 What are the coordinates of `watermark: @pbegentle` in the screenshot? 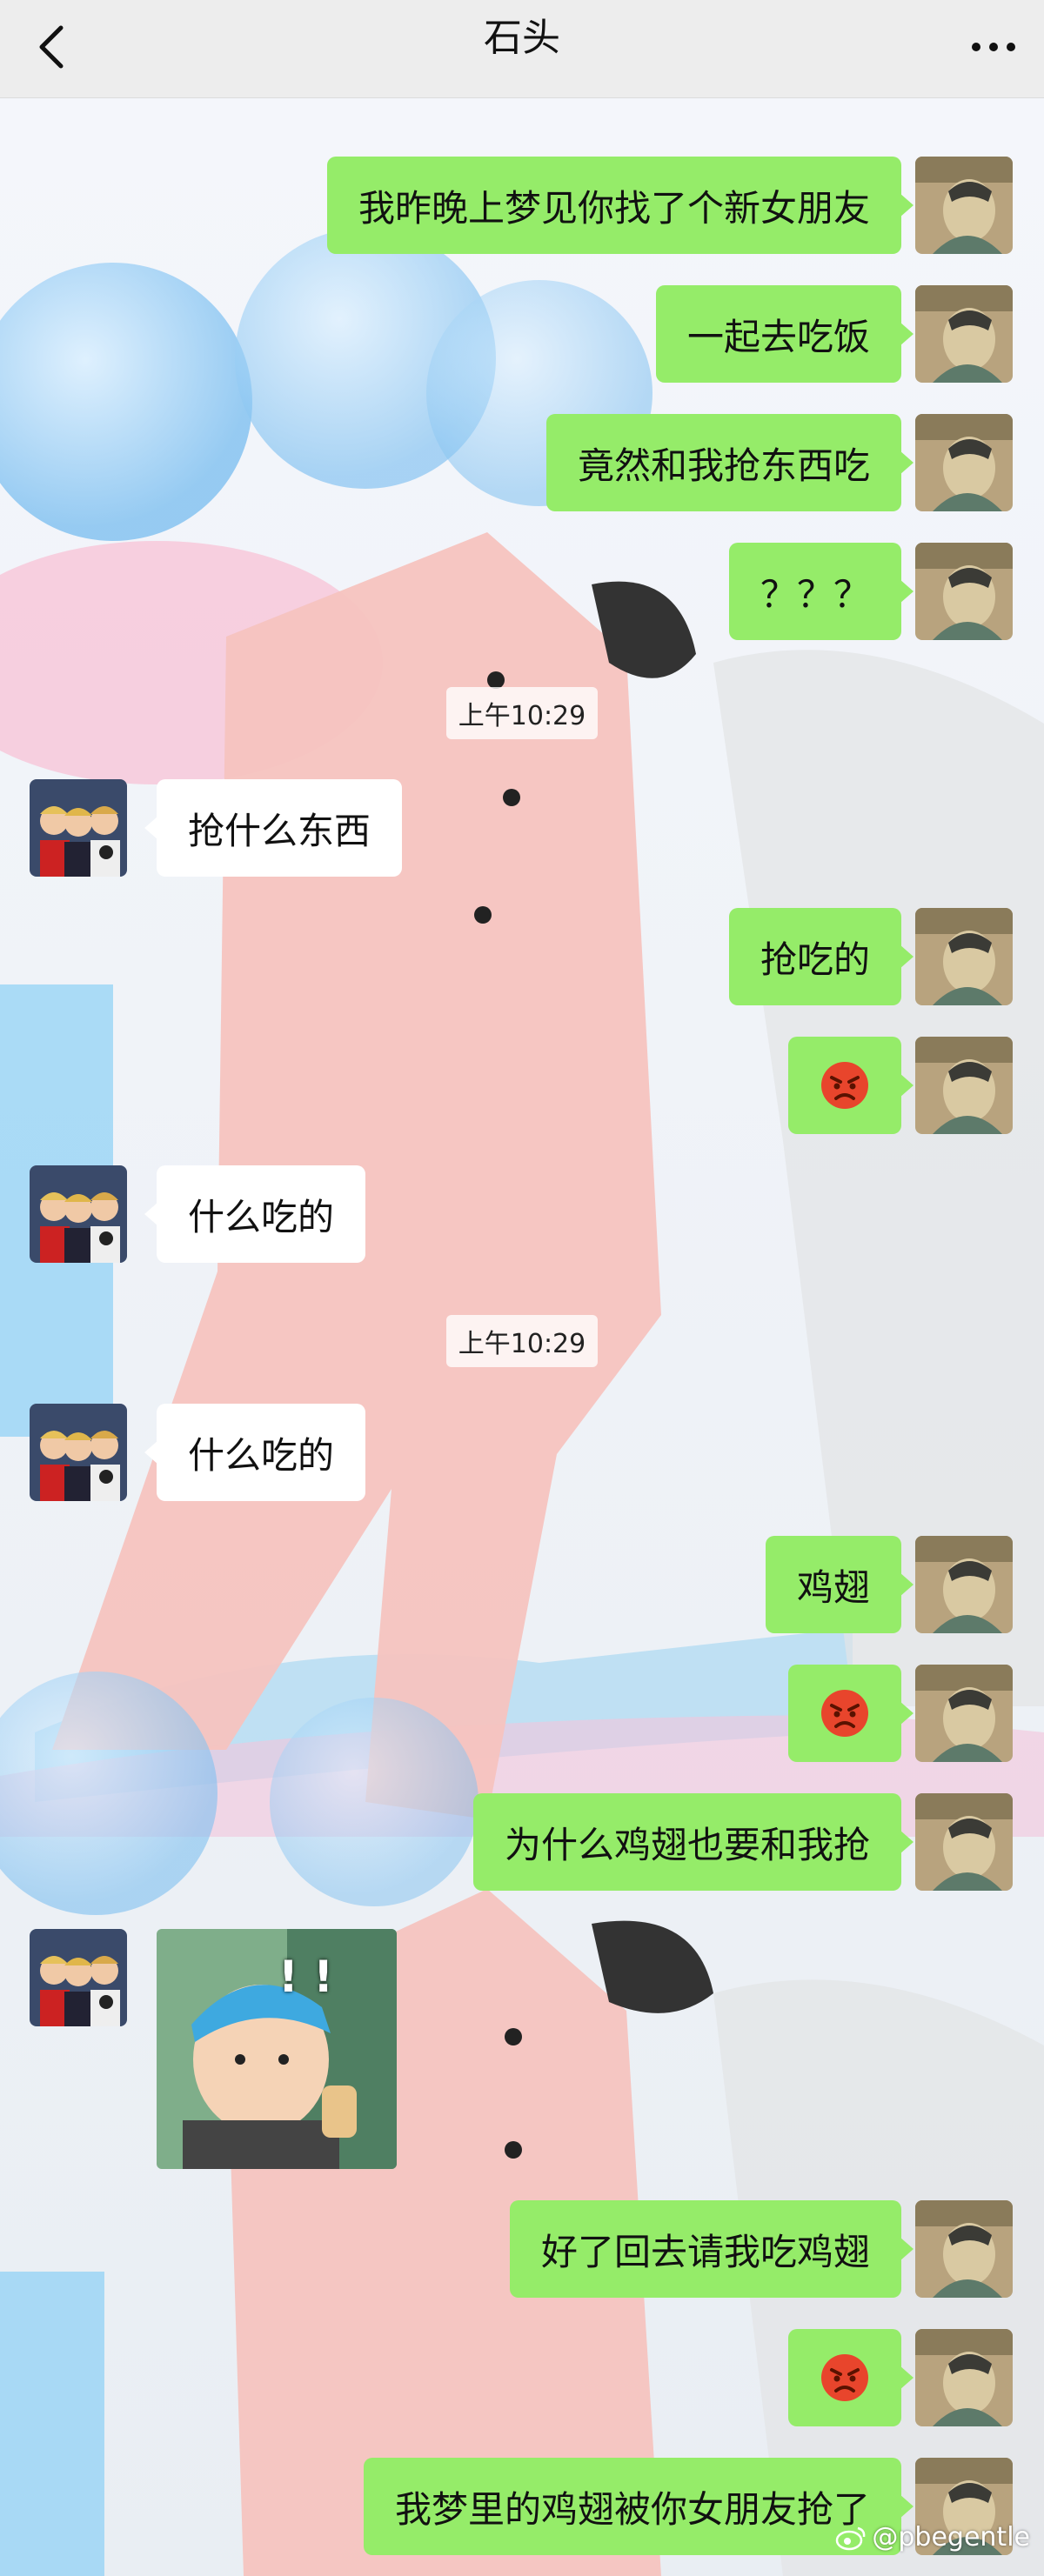 It's located at (932, 2537).